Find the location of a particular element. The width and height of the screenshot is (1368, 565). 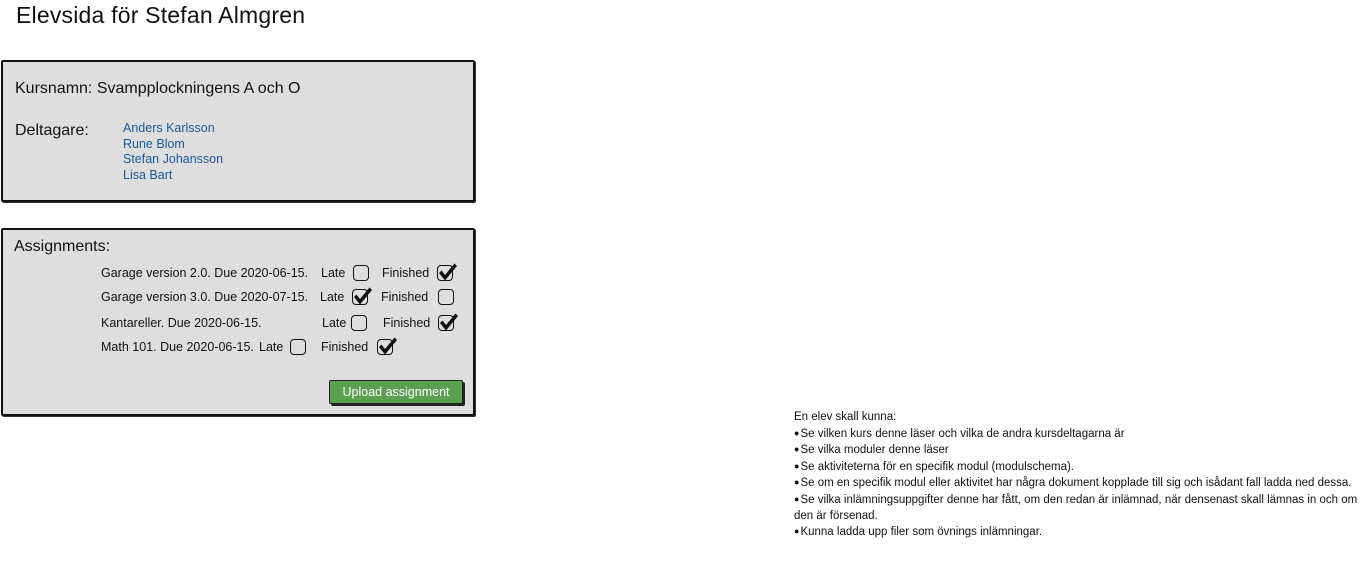

participant-link: Rune Blom is located at coordinates (173, 145).